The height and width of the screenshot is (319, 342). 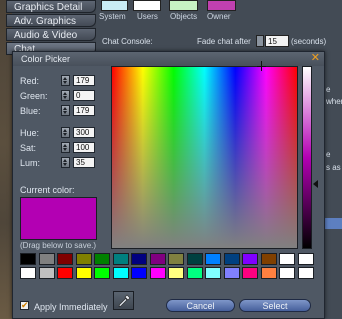 I want to click on eyedropper-button, so click(x=123, y=300).